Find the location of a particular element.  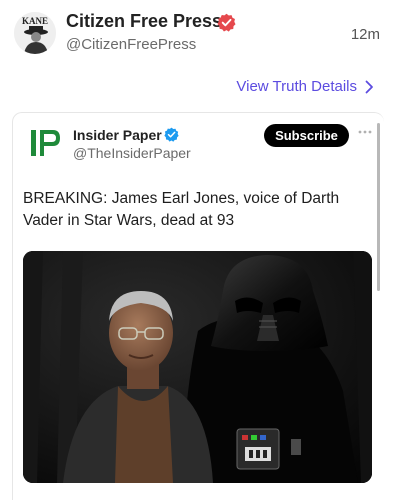

subscribe-button: Subscribe is located at coordinates (306, 135).